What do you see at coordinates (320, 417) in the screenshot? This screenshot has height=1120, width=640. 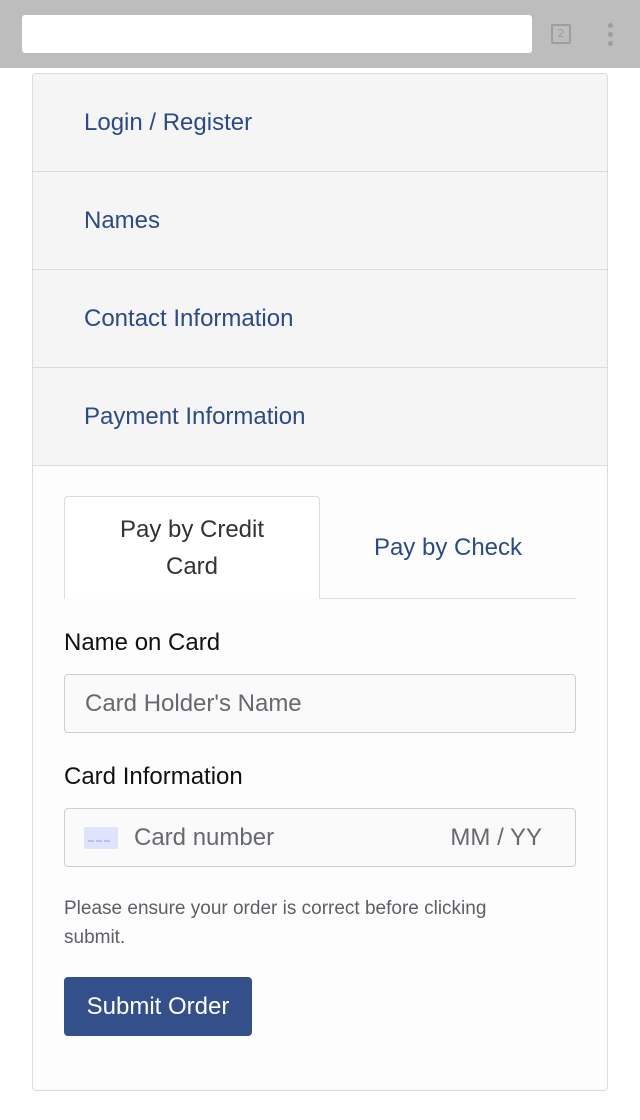 I see `section-payment: Payment Information` at bounding box center [320, 417].